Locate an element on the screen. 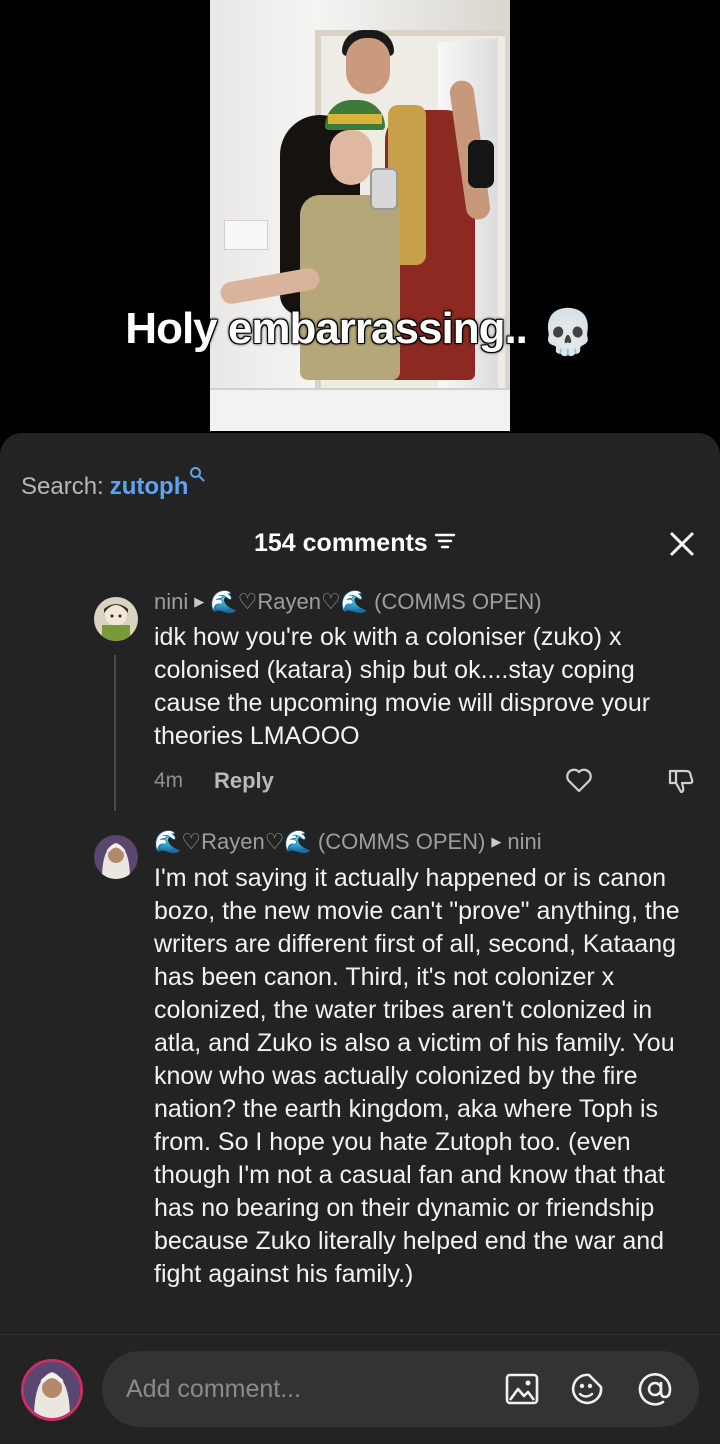 Image resolution: width=720 pixels, height=1444 pixels. thread-line is located at coordinates (115, 733).